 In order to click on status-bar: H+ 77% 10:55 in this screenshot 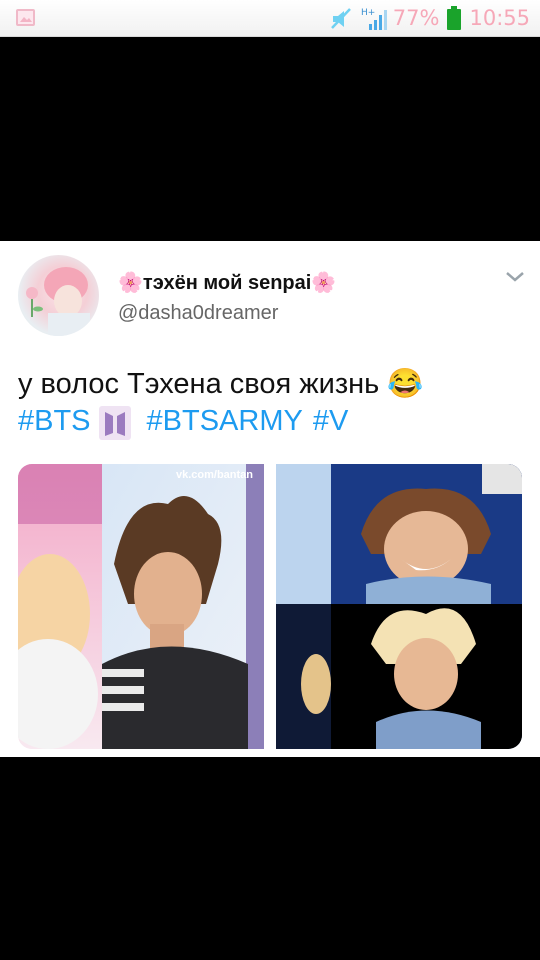, I will do `click(270, 18)`.